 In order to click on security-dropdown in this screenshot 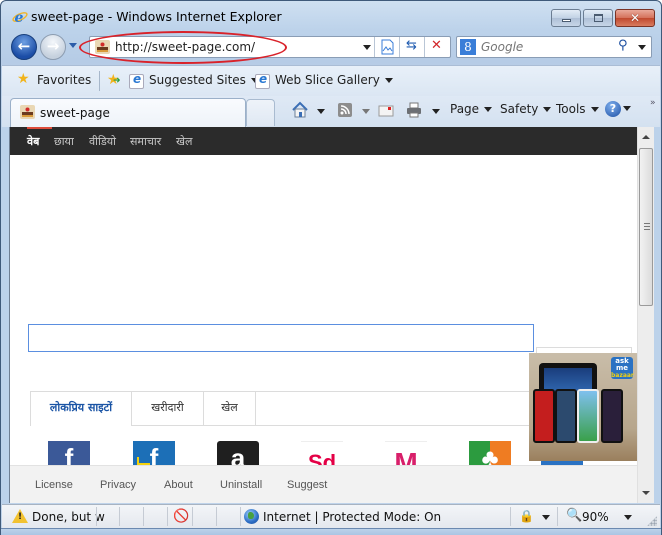, I will do `click(546, 517)`.